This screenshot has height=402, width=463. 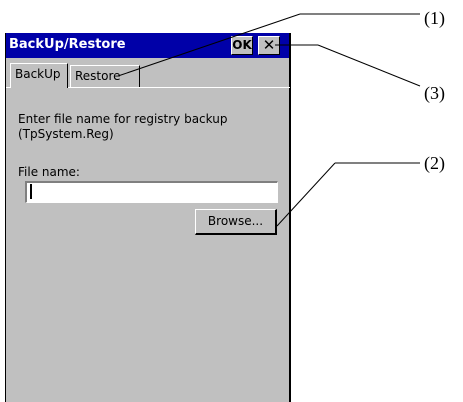 I want to click on tab-backup: BackUp, so click(x=39, y=75).